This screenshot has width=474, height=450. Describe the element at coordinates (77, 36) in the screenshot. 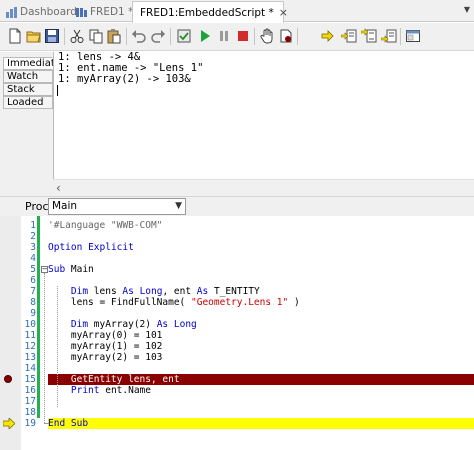

I see `cut-icon` at that location.